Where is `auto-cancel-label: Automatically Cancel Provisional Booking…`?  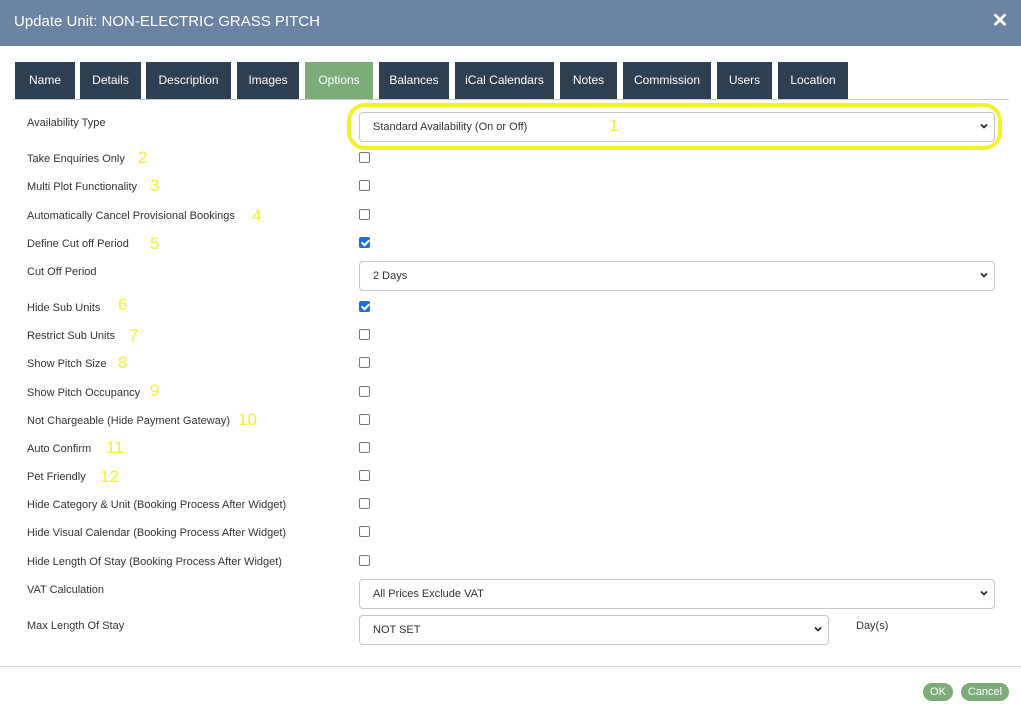
auto-cancel-label: Automatically Cancel Provisional Booking… is located at coordinates (131, 216).